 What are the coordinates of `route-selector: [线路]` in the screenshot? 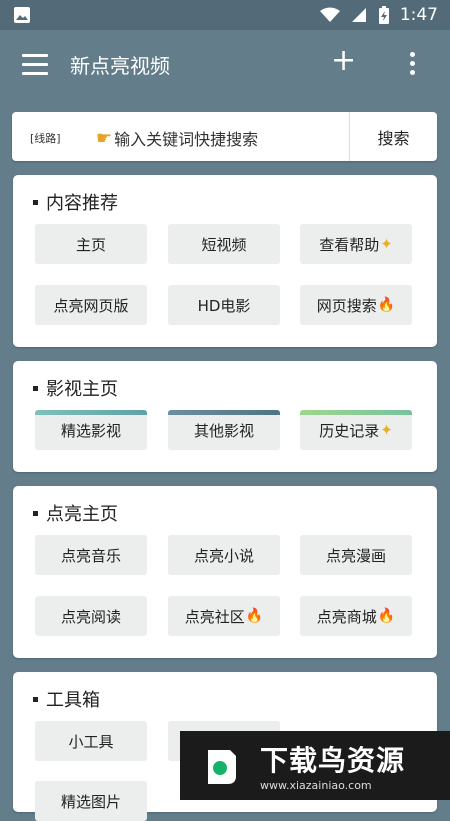 It's located at (45, 138).